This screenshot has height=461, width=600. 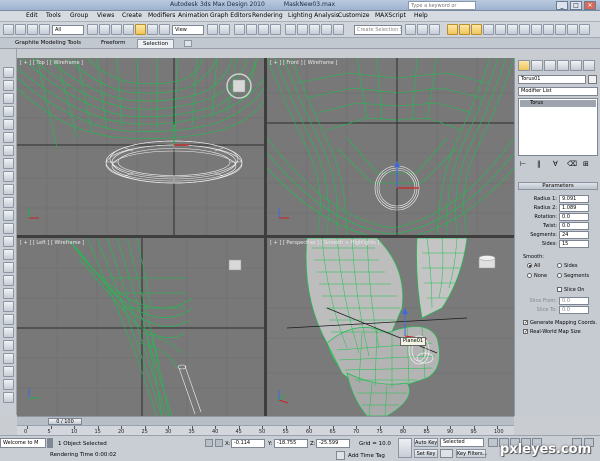 What do you see at coordinates (8, 319) in the screenshot?
I see `tool-20-icon` at bounding box center [8, 319].